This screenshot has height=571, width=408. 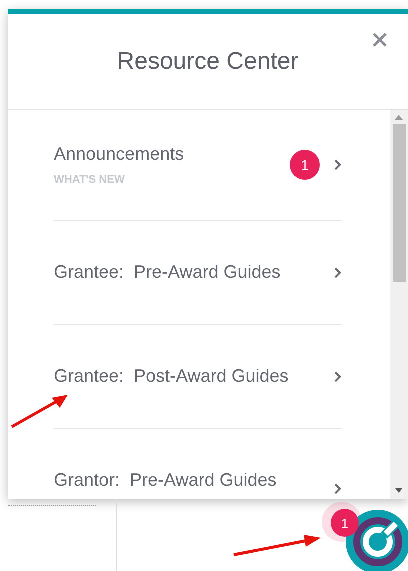 What do you see at coordinates (172, 154) in the screenshot?
I see `menu-item-title: Announcements` at bounding box center [172, 154].